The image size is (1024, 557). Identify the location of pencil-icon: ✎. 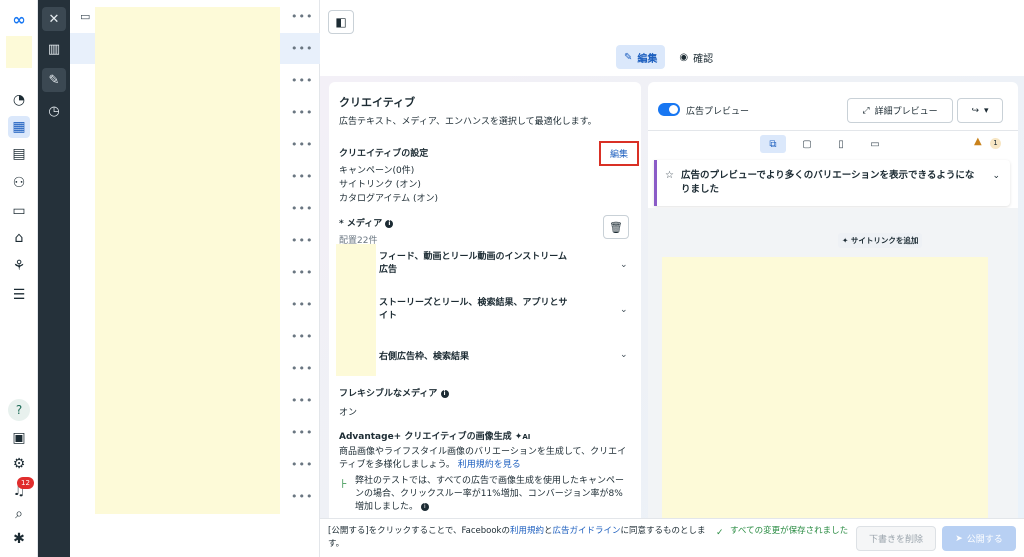
(54, 80).